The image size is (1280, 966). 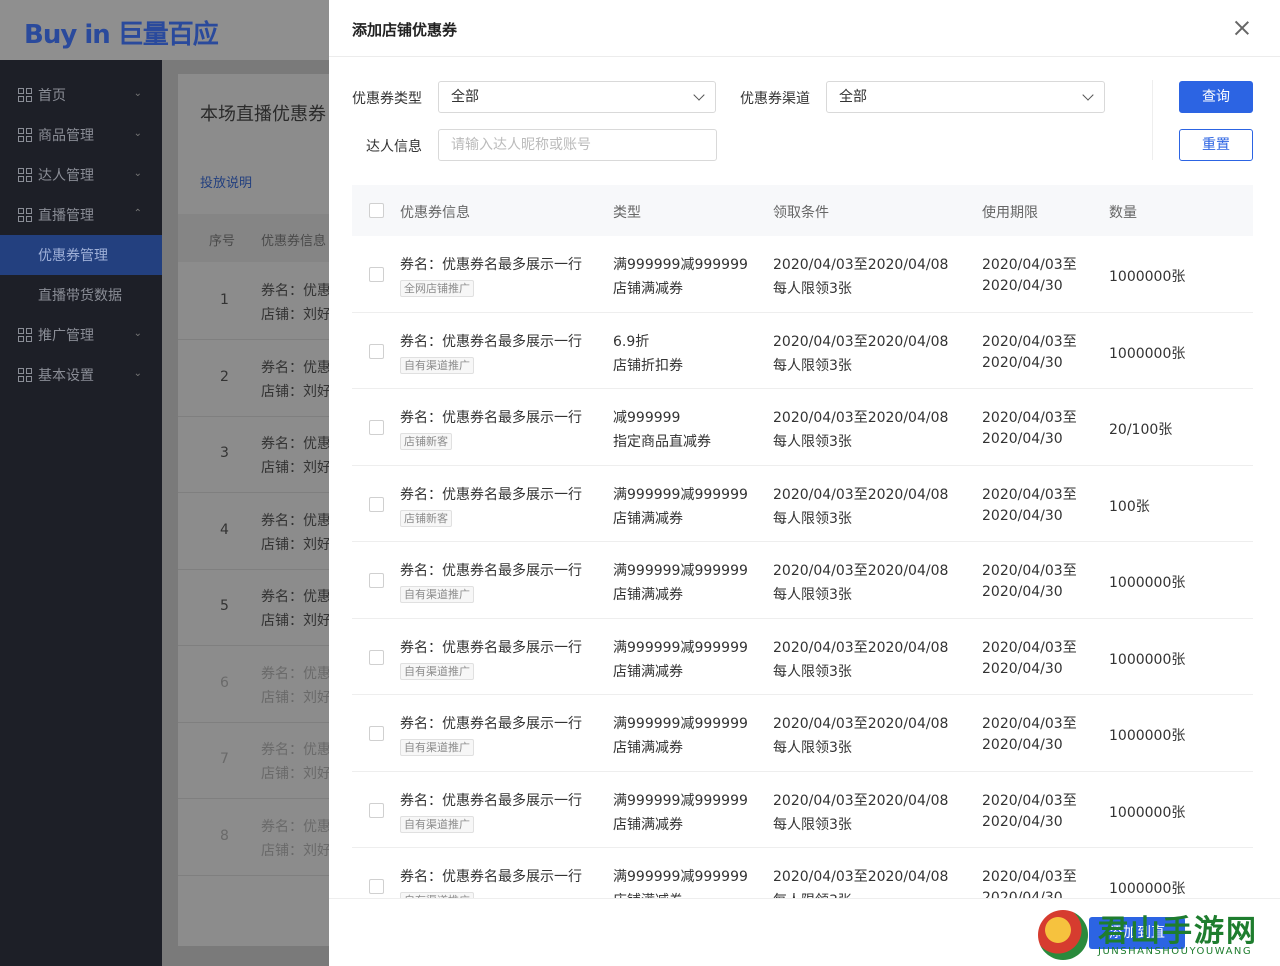 I want to click on watermark-subtext: JUNSHANSHOUYOUWANG, so click(x=1175, y=951).